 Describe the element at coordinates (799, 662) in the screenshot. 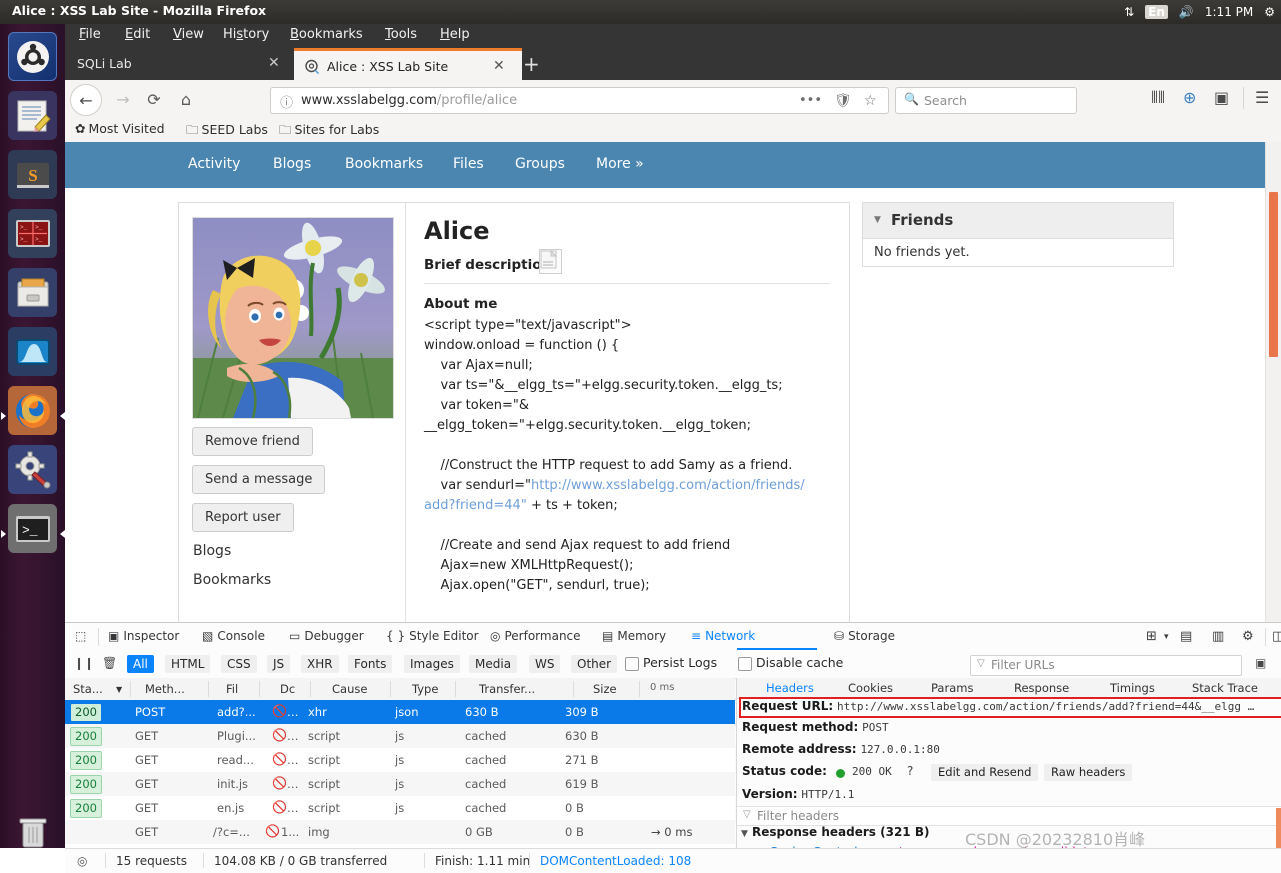

I see `disable-cache-label: Disable cache` at that location.